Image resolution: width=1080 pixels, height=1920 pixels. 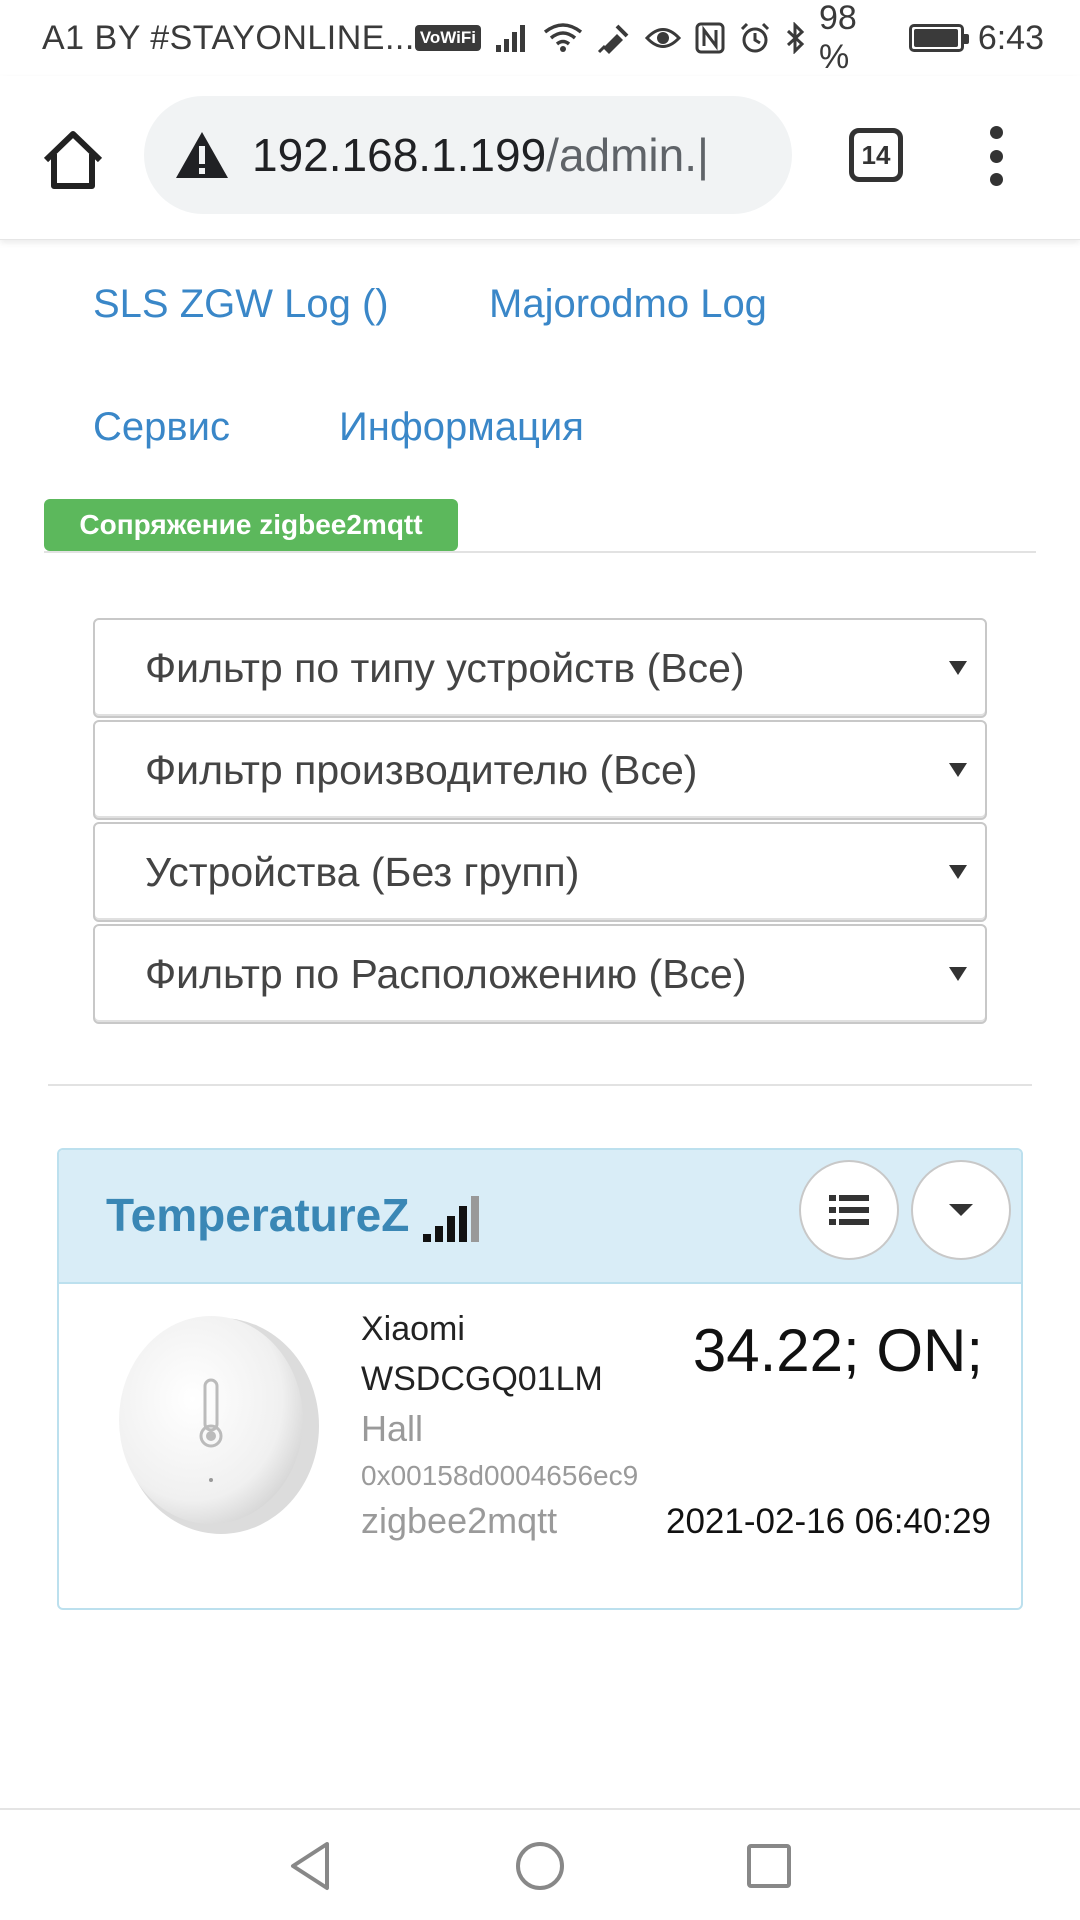 I want to click on browser-toolbar: 192.168.1.199/admin.| 14, so click(x=540, y=158).